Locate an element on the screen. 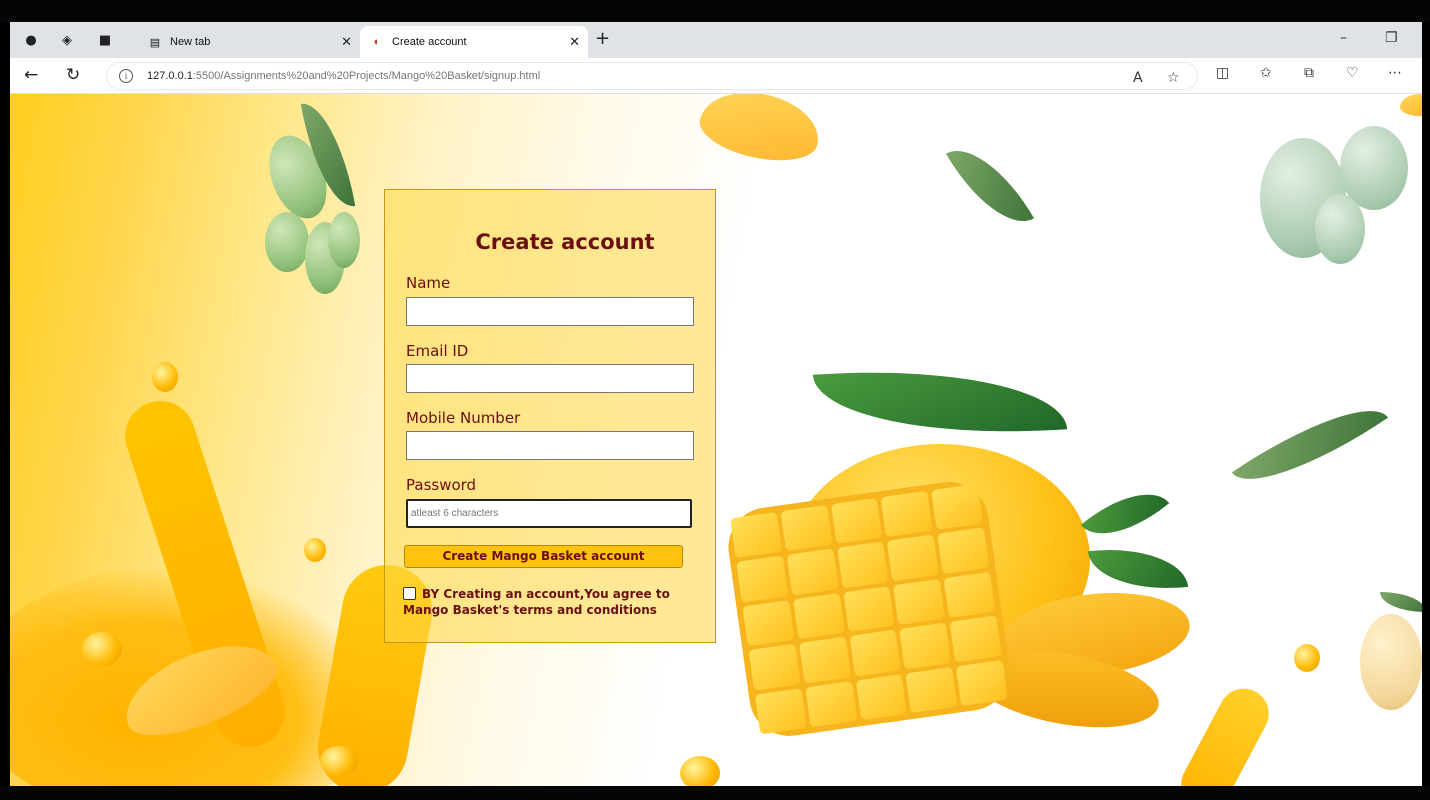 This screenshot has height=800, width=1430. new-tab-button: + is located at coordinates (602, 39).